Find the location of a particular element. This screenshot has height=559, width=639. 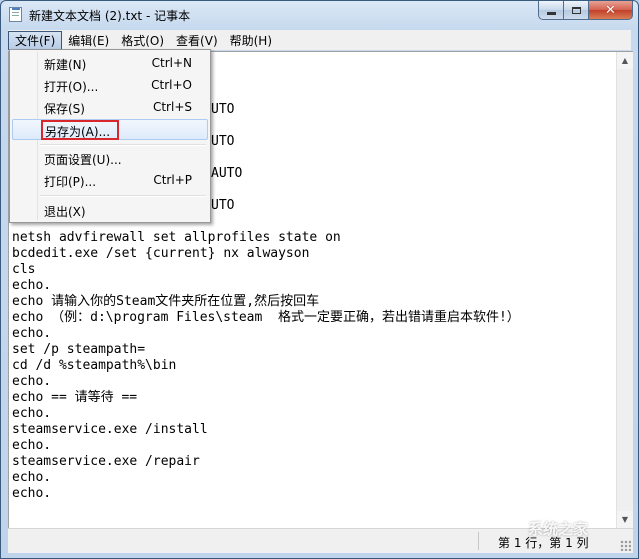

menu-file: 文件(F) is located at coordinates (35, 40).